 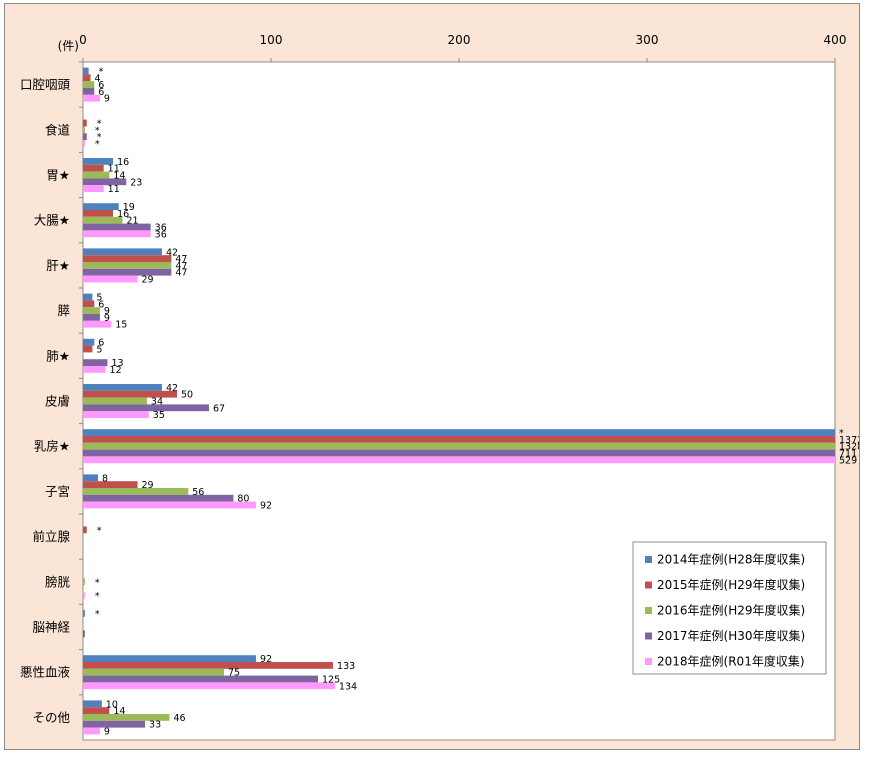 I want to click on x-tick-label: 400, so click(x=835, y=40).